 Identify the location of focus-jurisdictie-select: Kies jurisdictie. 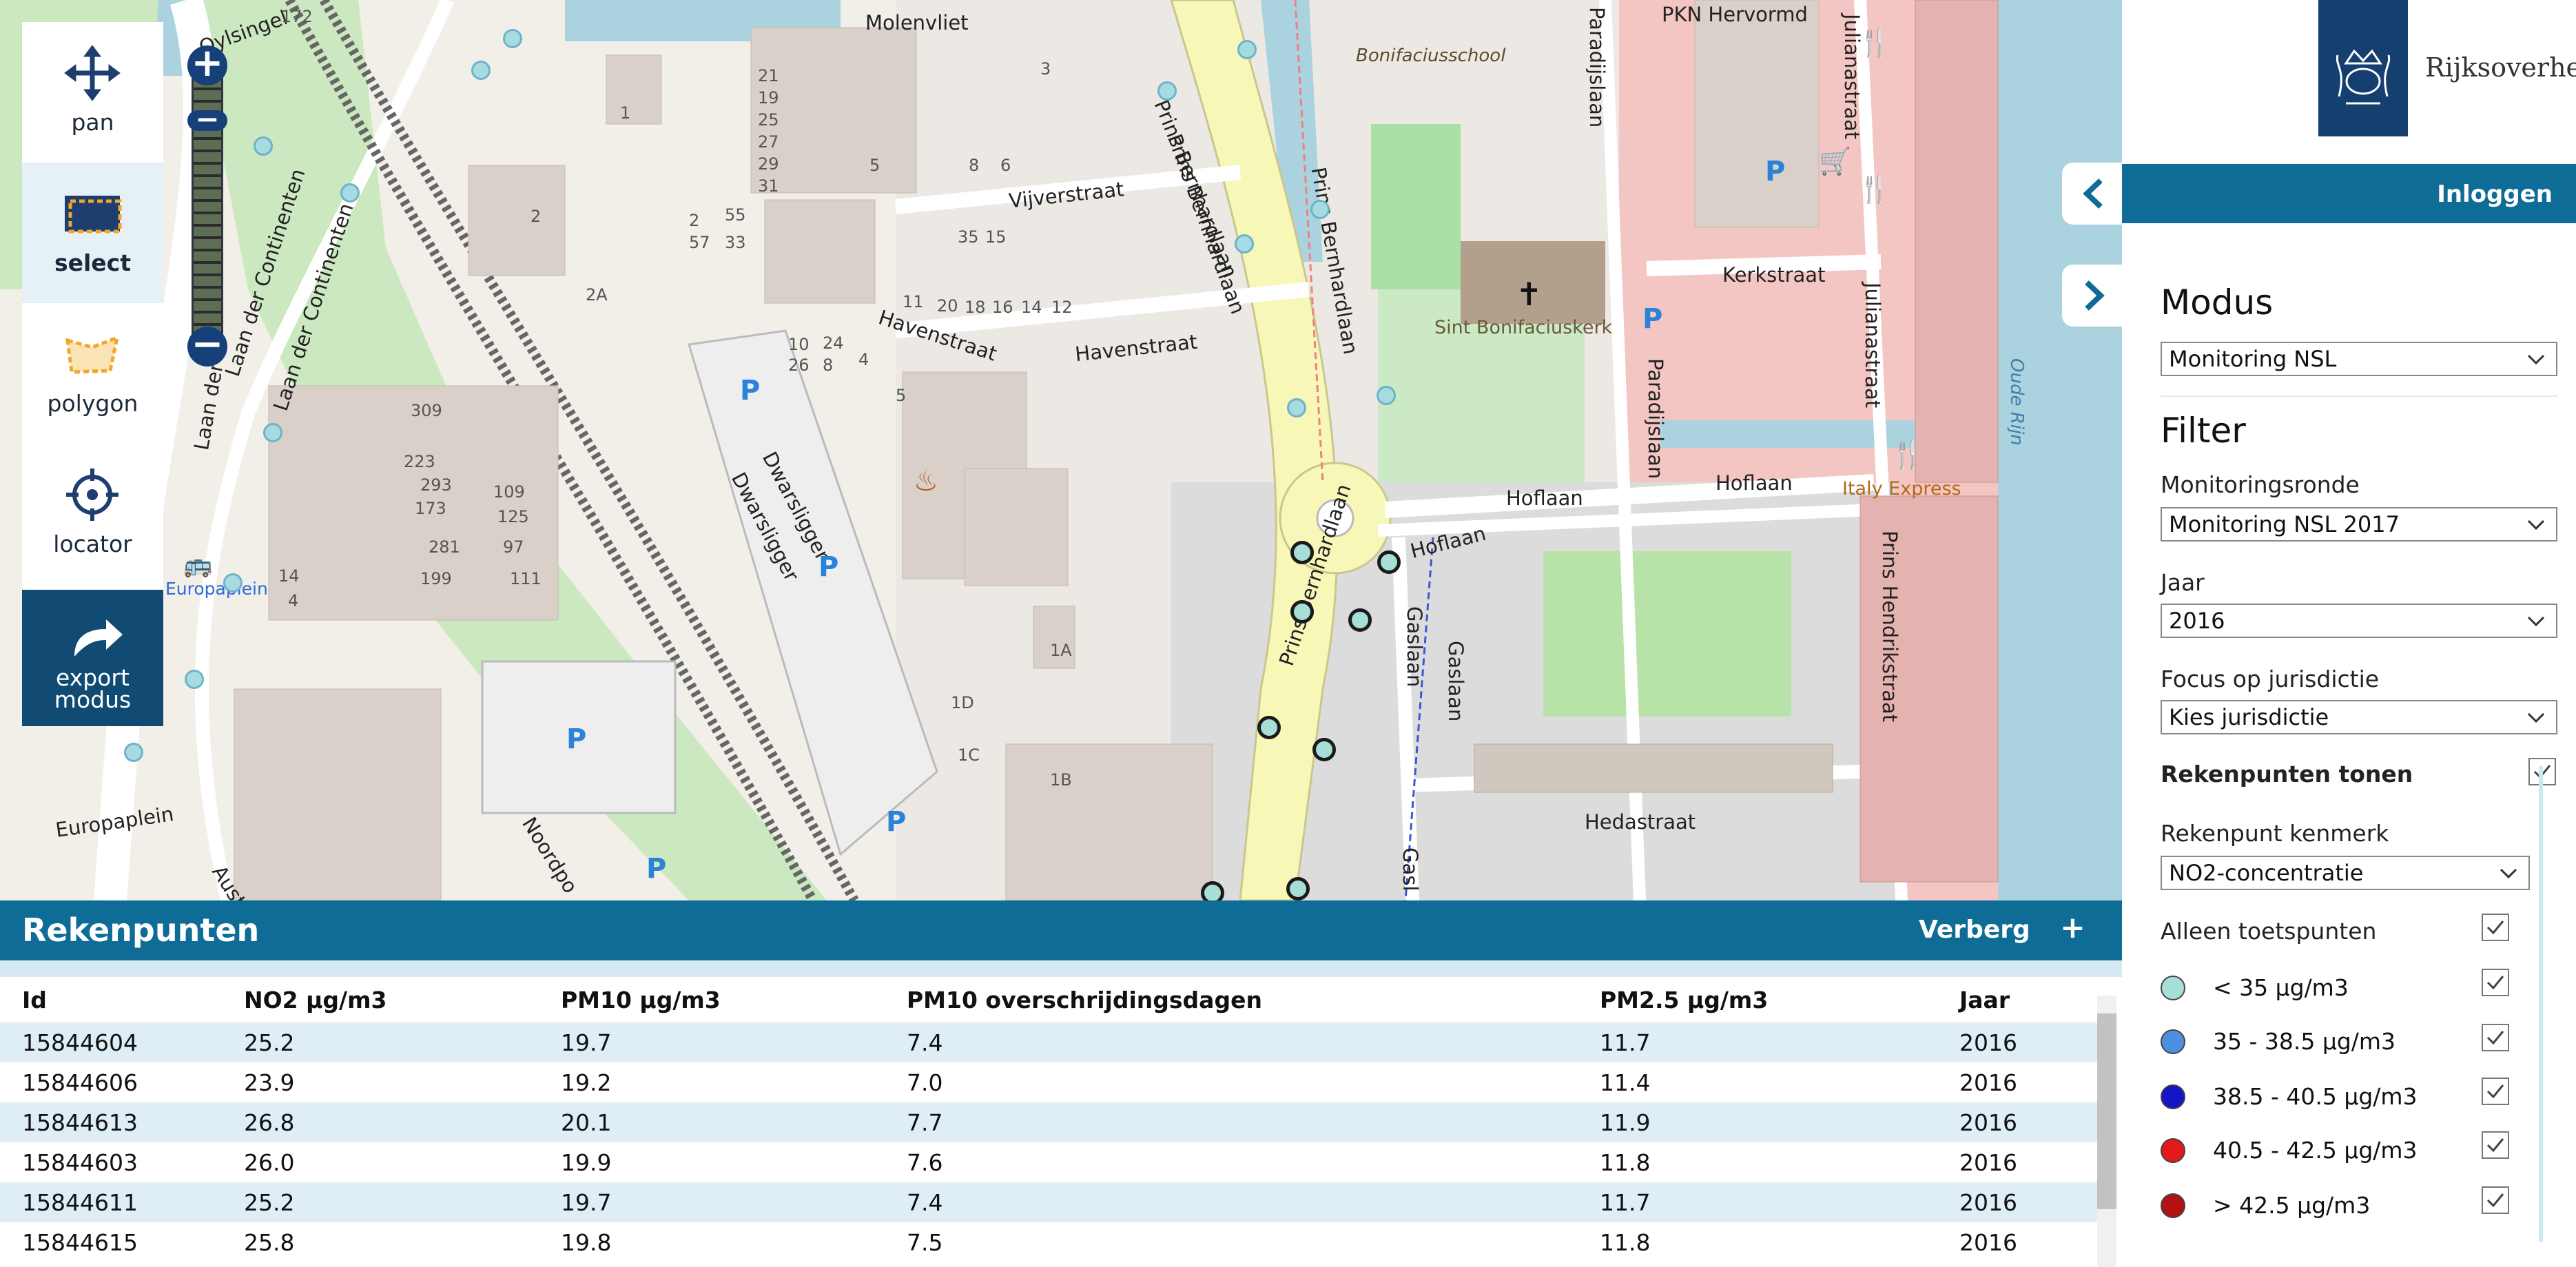
(2359, 717).